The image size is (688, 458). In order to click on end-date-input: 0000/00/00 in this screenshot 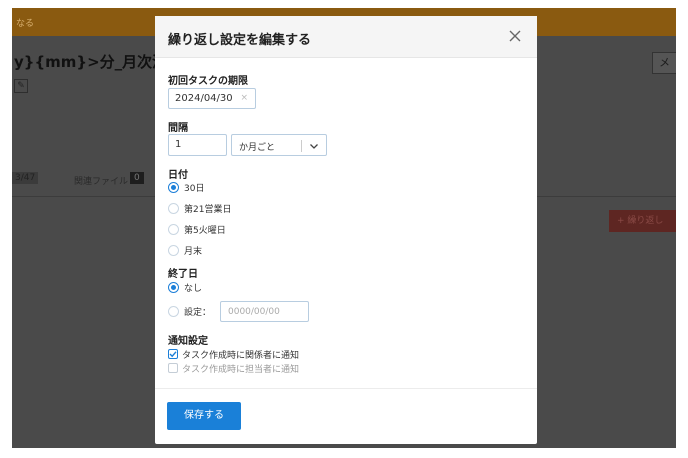, I will do `click(264, 311)`.